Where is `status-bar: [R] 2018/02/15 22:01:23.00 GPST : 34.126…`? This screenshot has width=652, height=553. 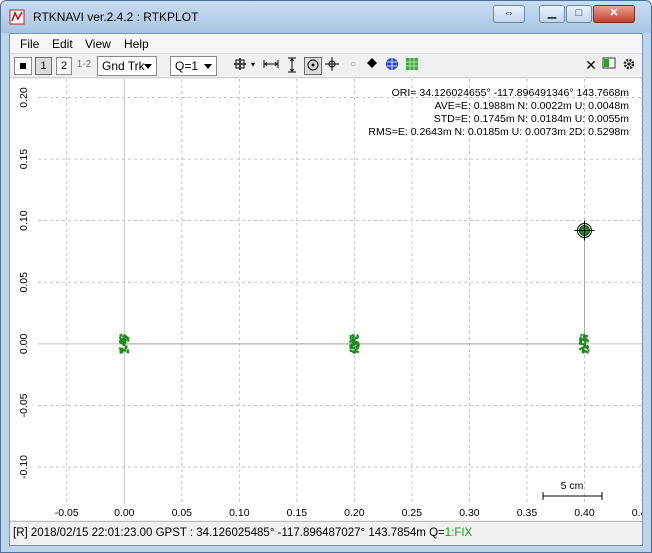 status-bar: [R] 2018/02/15 22:01:23.00 GPST : 34.126… is located at coordinates (326, 533).